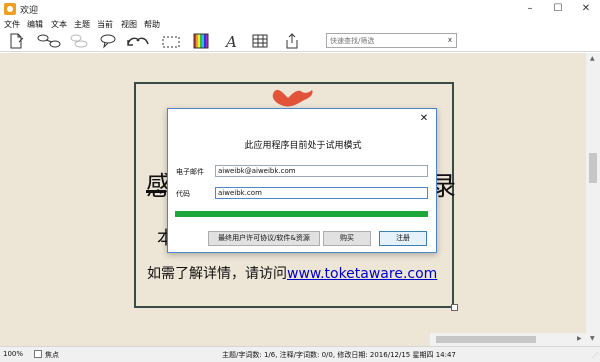 This screenshot has width=600, height=362. Describe the element at coordinates (530, 9) in the screenshot. I see `minimize-button: –` at that location.